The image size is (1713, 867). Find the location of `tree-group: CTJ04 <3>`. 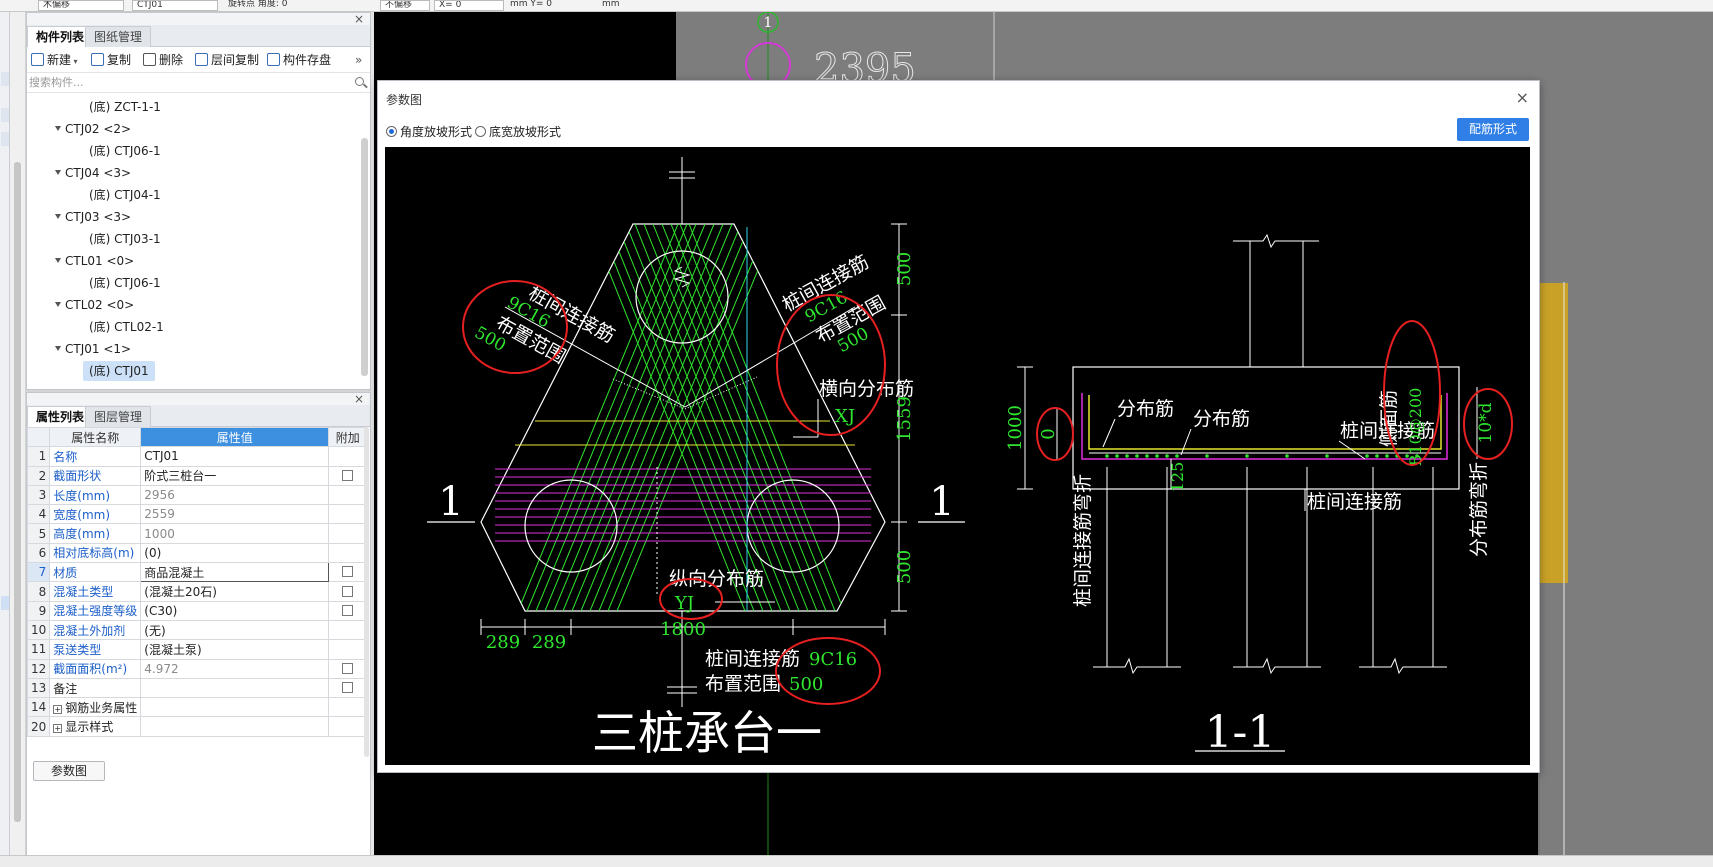

tree-group: CTJ04 <3> is located at coordinates (93, 173).